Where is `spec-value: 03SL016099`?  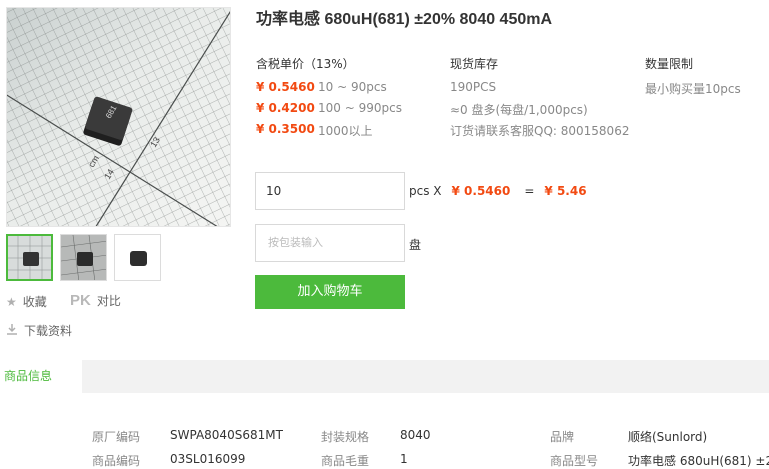
spec-value: 03SL016099 is located at coordinates (208, 459).